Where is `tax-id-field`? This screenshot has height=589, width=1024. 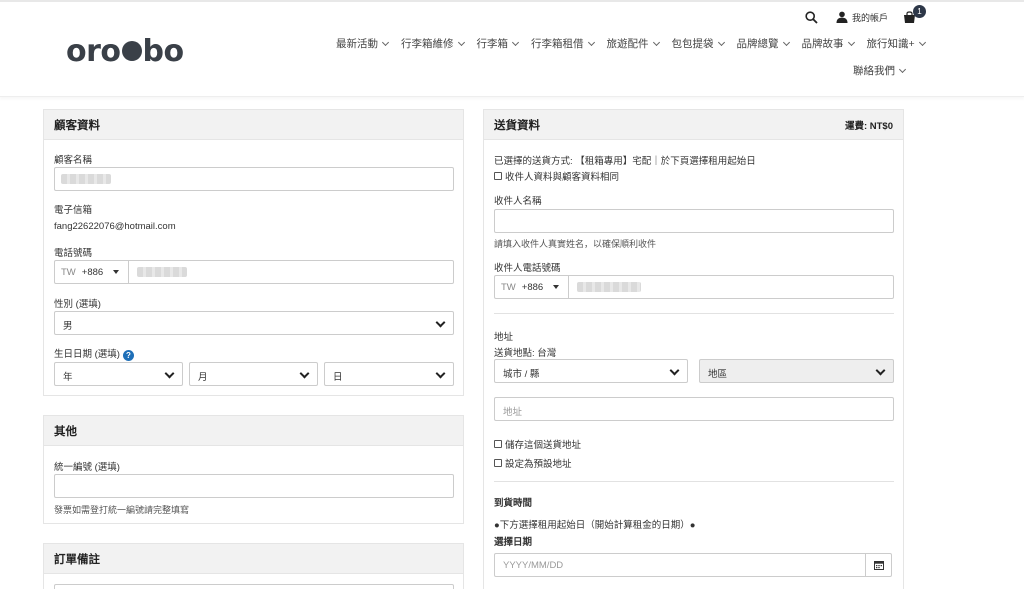
tax-id-field is located at coordinates (254, 486).